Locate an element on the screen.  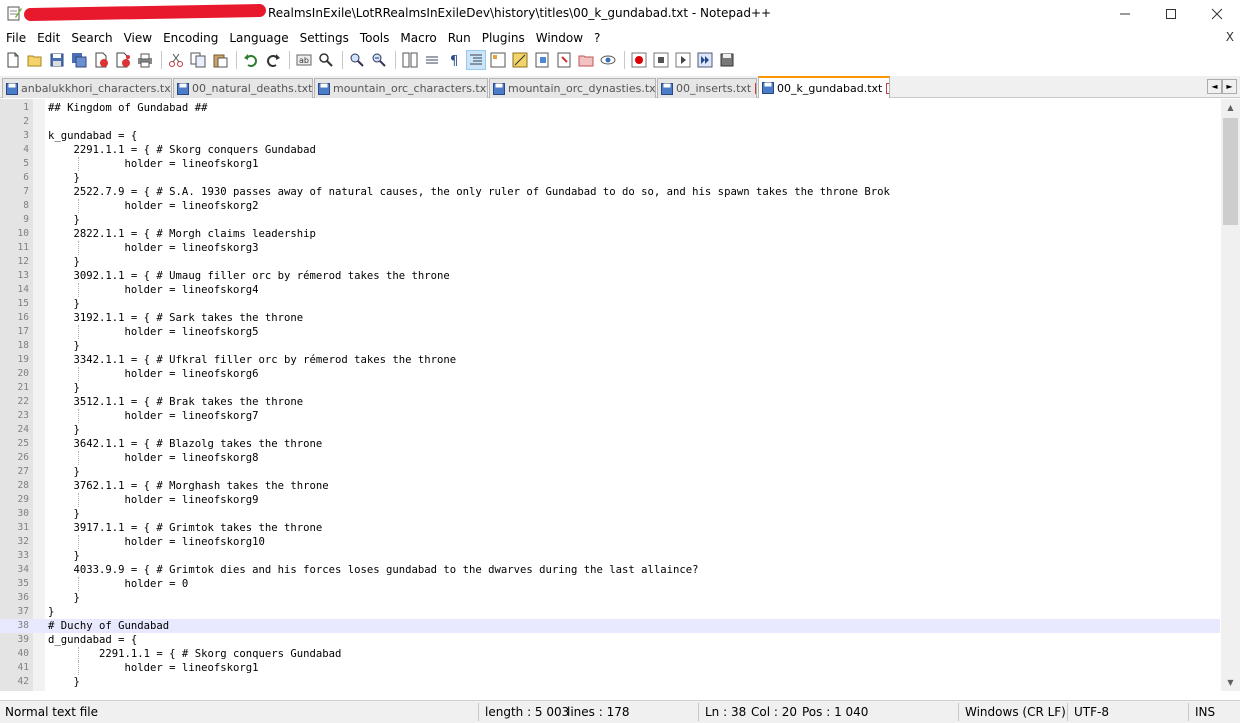
scrollbar-thumb is located at coordinates (1230, 171).